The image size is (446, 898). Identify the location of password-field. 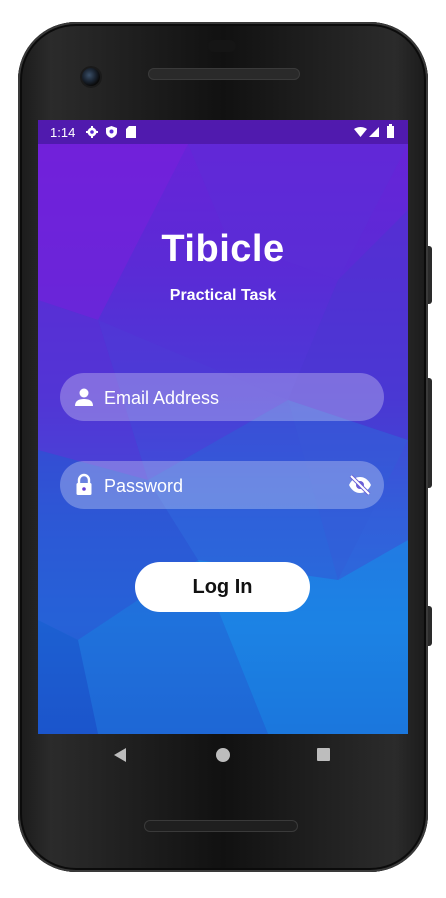
(222, 486).